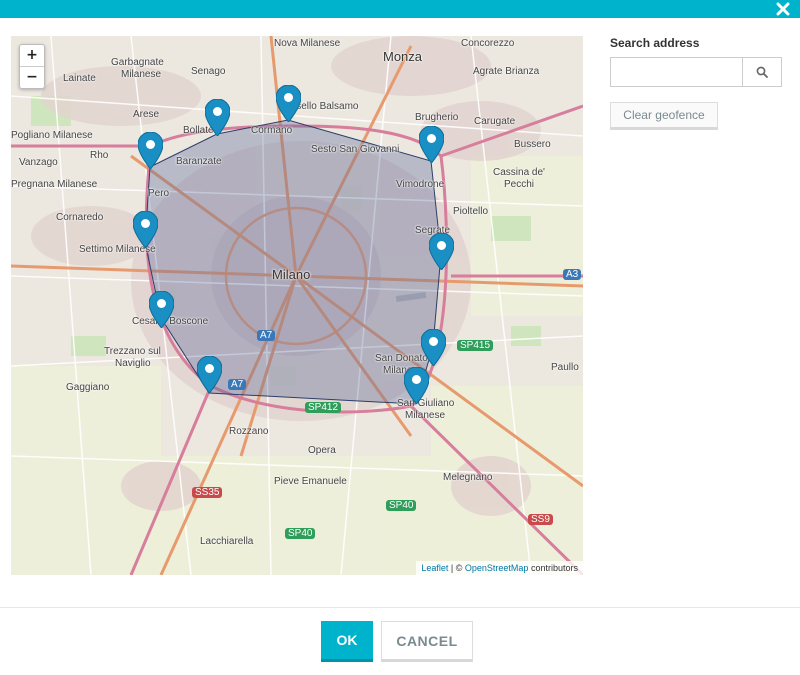 The width and height of the screenshot is (800, 675). I want to click on openstreetmap-link: OpenStreetMap, so click(497, 568).